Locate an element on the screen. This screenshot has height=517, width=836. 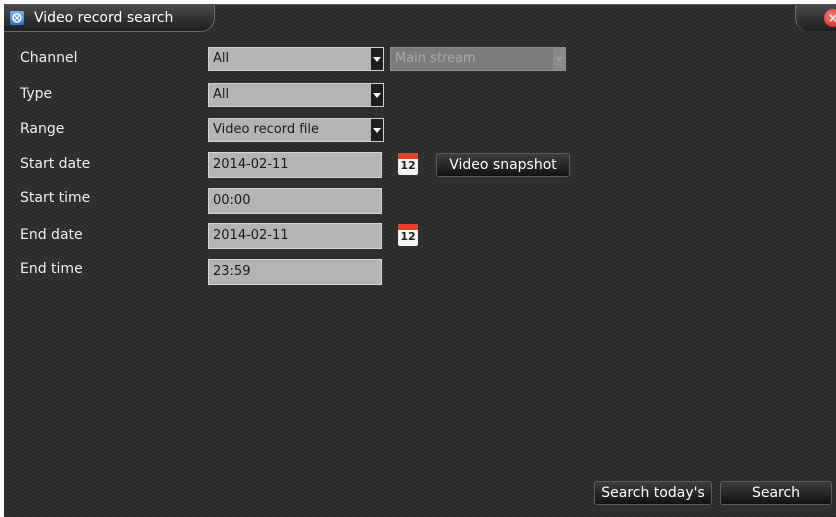
channel-select: All is located at coordinates (296, 59).